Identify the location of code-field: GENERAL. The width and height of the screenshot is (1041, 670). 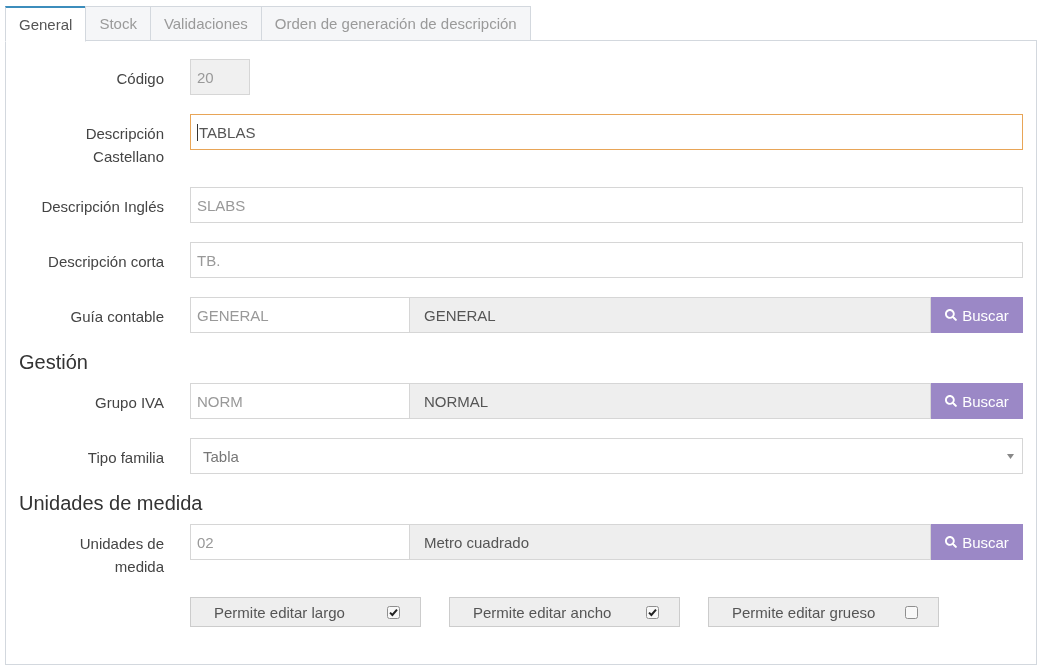
(300, 315).